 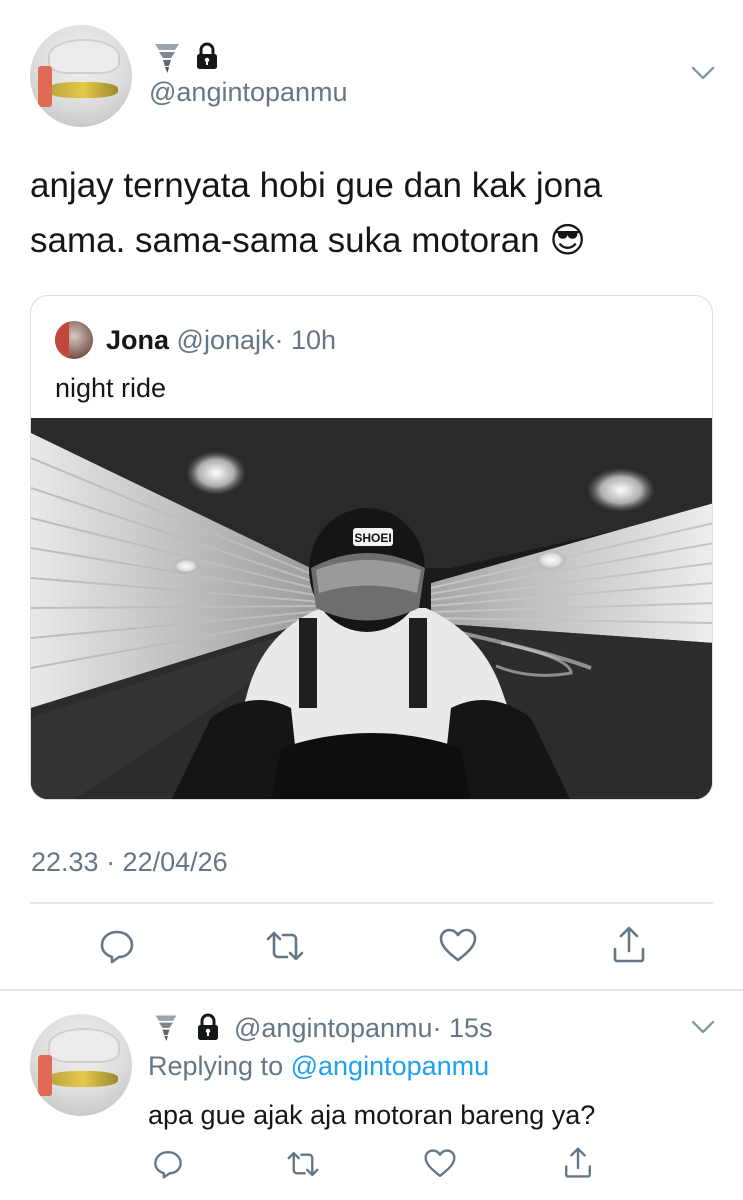 What do you see at coordinates (225, 340) in the screenshot?
I see `quoted-handle: @jonajk` at bounding box center [225, 340].